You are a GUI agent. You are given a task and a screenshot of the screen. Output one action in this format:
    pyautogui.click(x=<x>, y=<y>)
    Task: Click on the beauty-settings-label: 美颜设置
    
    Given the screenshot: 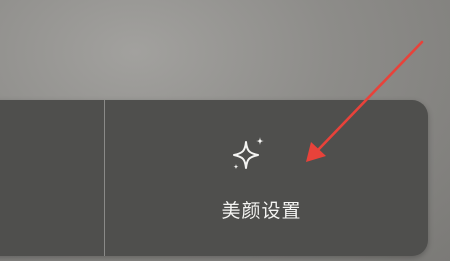 What is the action you would take?
    pyautogui.click(x=261, y=211)
    